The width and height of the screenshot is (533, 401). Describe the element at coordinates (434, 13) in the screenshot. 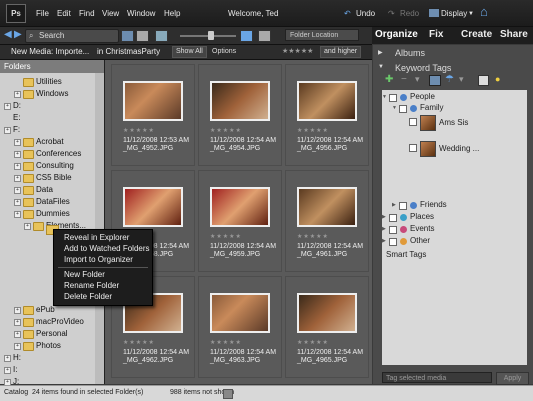

I see `display-icon` at that location.